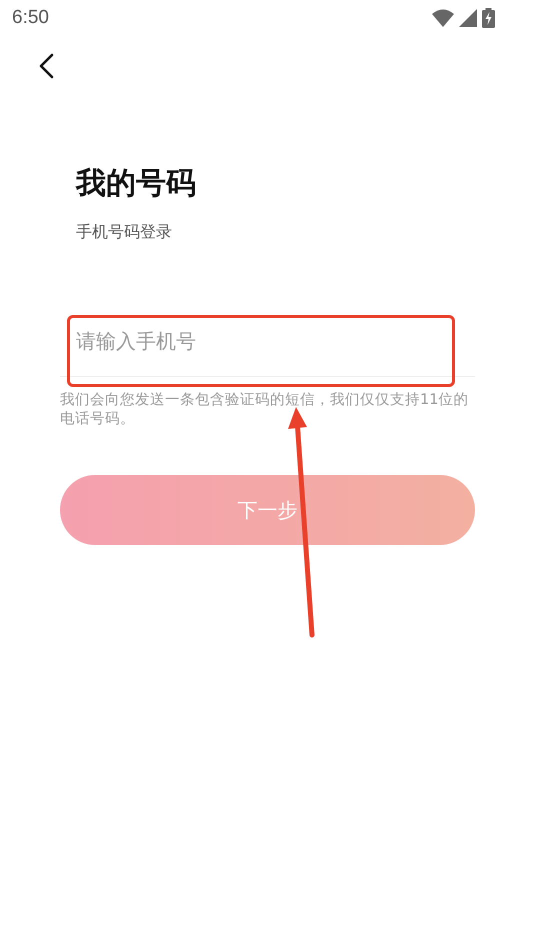  Describe the element at coordinates (443, 18) in the screenshot. I see `wifi-icon` at that location.